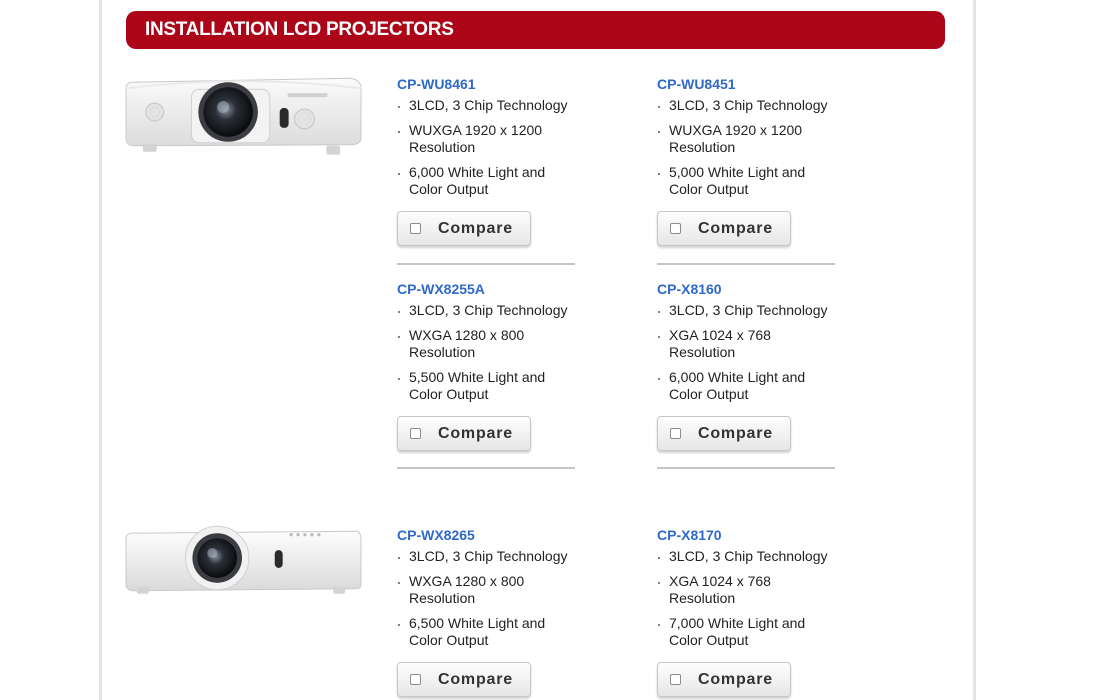 The height and width of the screenshot is (700, 1106). What do you see at coordinates (487, 84) in the screenshot?
I see `product-name-link: CP-WU8461` at bounding box center [487, 84].